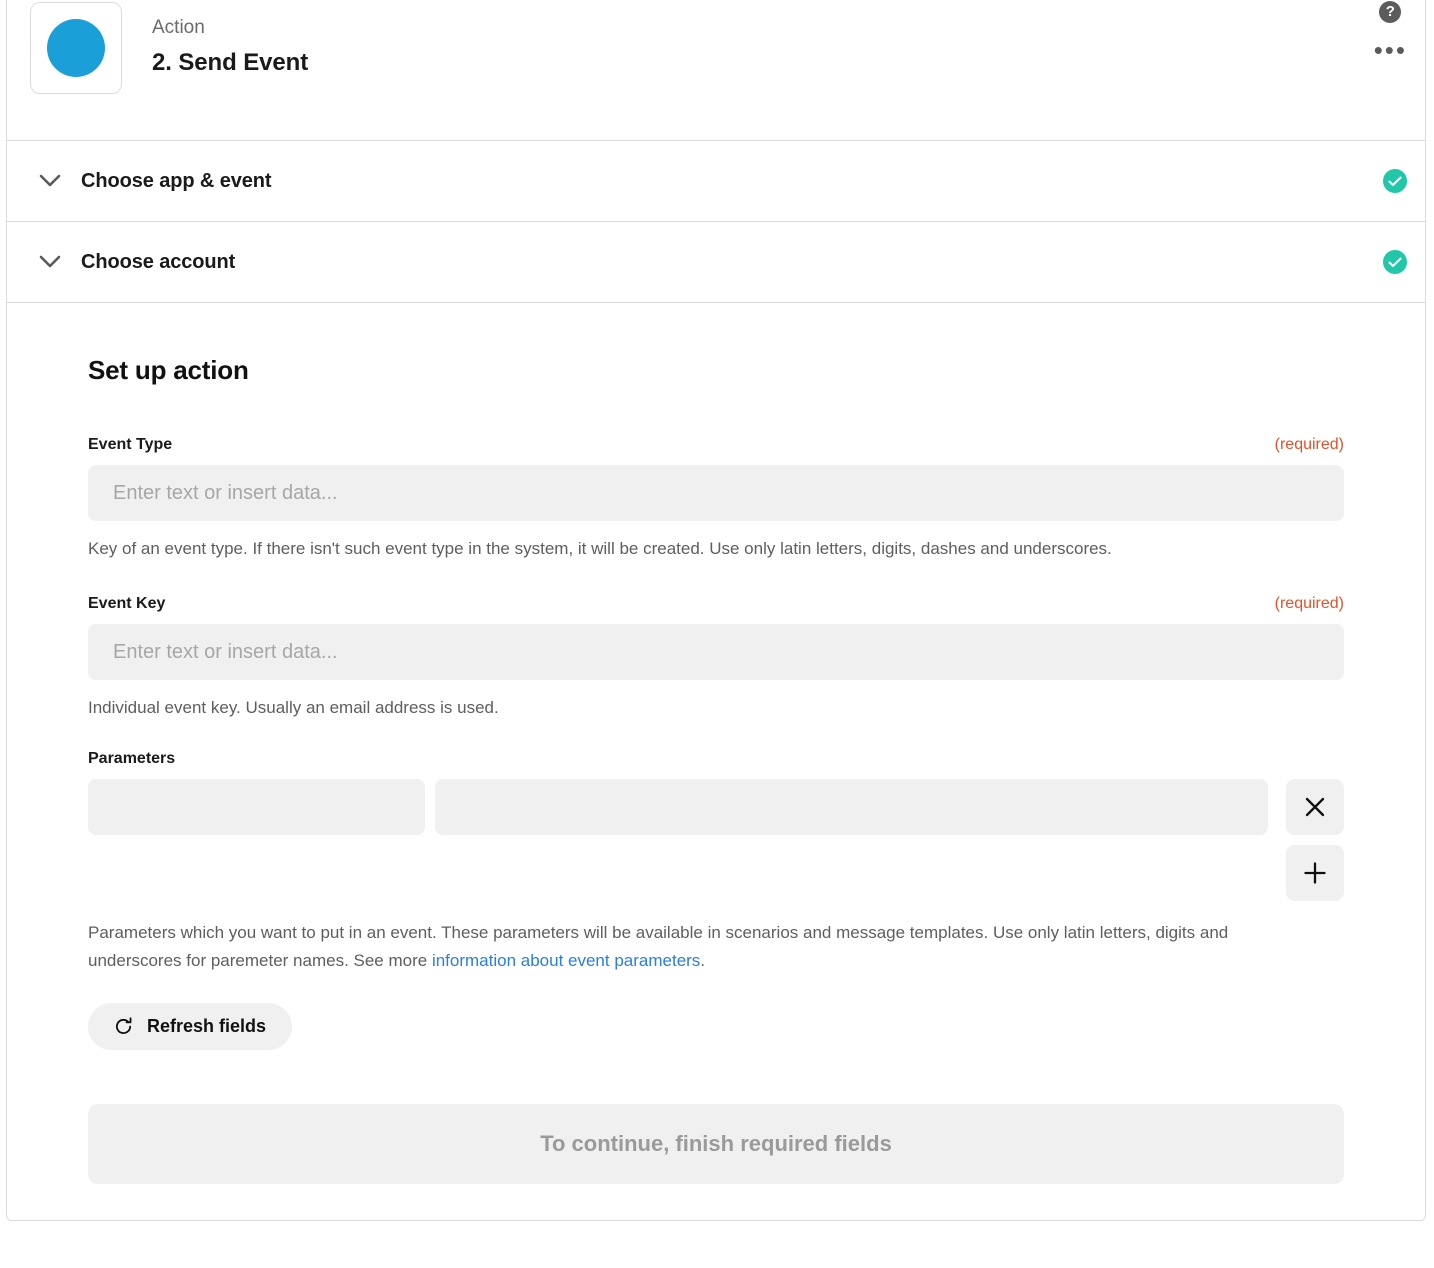 The image size is (1434, 1268). Describe the element at coordinates (716, 604) in the screenshot. I see `field-label-row: Event Key (required)` at that location.